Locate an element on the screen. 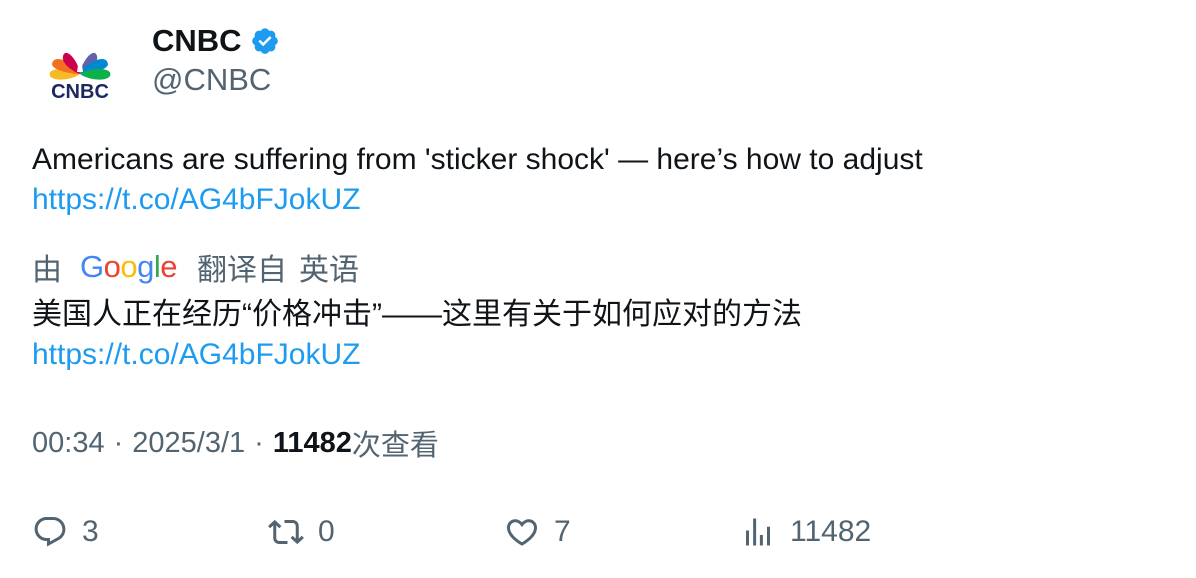  views-chart-icon is located at coordinates (758, 532).